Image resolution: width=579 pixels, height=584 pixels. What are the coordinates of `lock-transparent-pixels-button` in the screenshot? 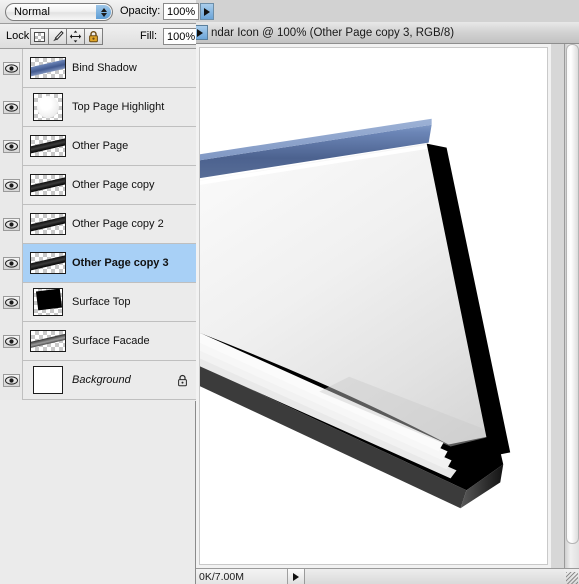 It's located at (39, 36).